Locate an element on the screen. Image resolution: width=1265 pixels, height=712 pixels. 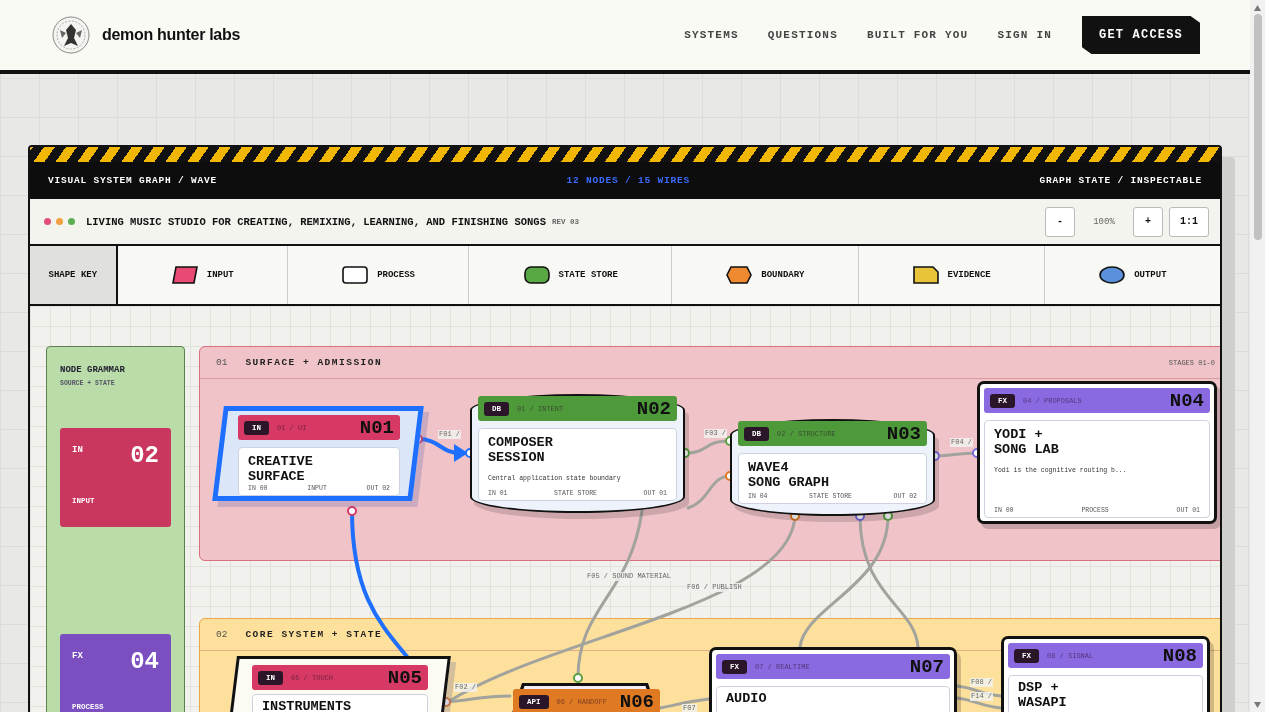
shape-key-item: BOUNDARY is located at coordinates (783, 275).